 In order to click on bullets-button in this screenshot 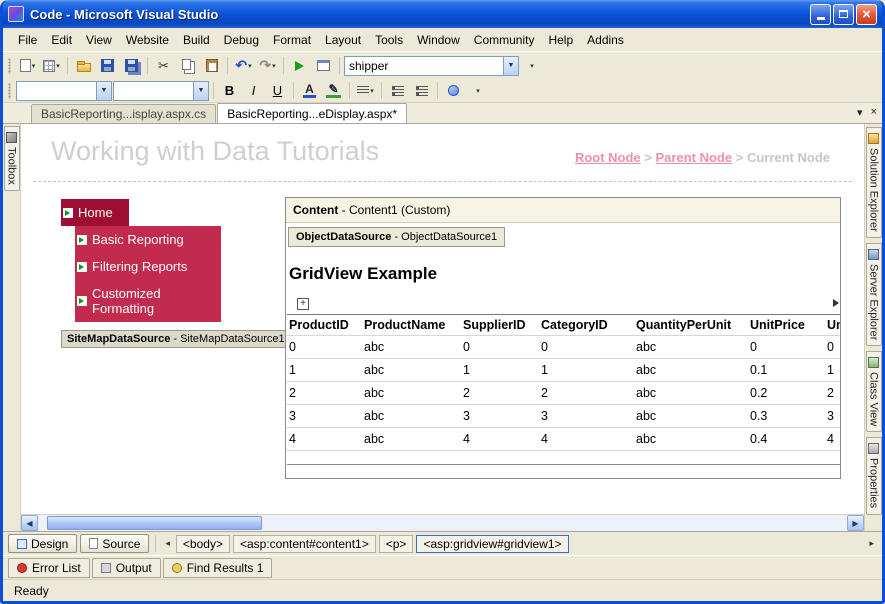, I will do `click(397, 91)`.